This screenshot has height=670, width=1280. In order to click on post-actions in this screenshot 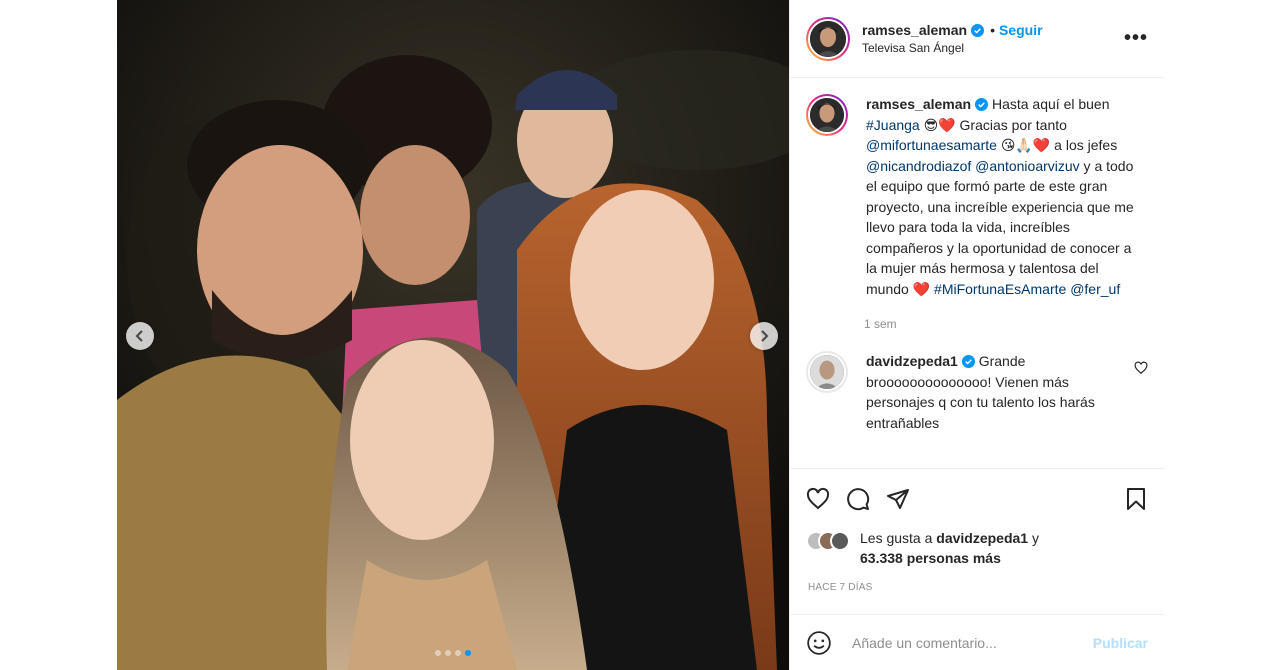, I will do `click(977, 498)`.